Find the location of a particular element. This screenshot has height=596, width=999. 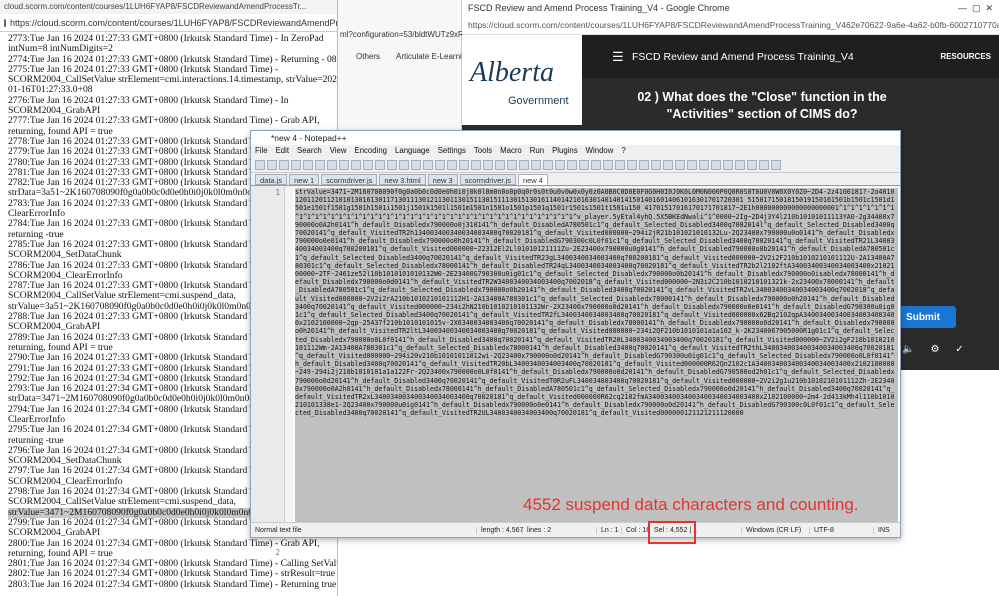

menu-item: Edit is located at coordinates (282, 151).